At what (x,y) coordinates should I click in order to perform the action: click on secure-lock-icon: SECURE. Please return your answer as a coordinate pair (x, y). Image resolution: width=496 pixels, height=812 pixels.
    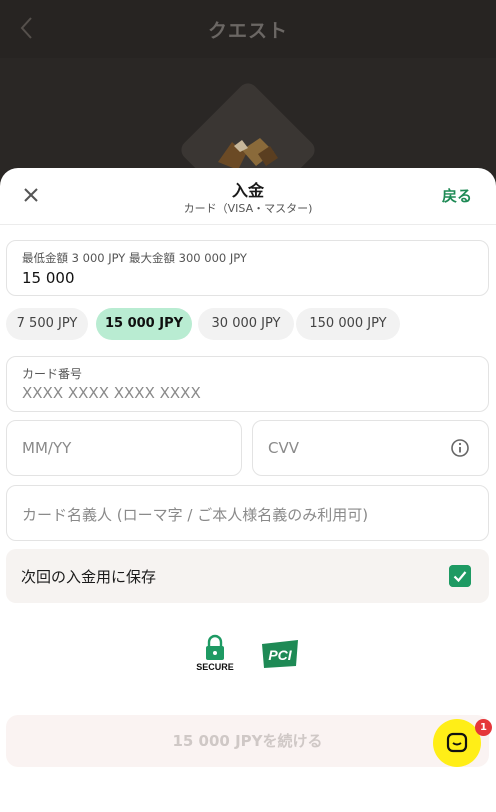
    Looking at the image, I should click on (215, 653).